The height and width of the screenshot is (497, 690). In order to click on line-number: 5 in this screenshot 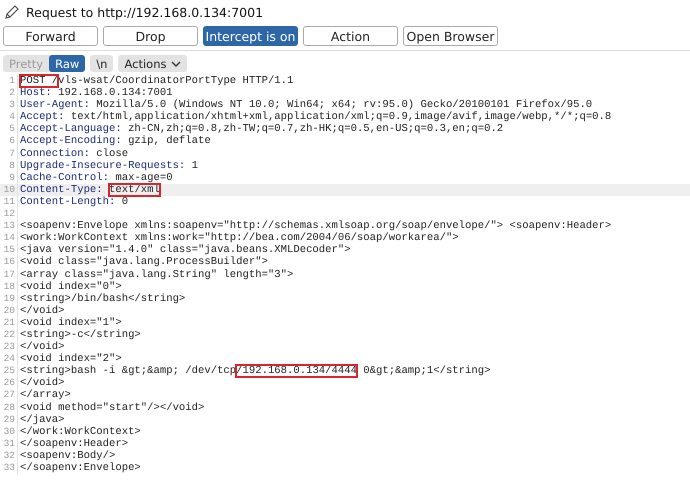, I will do `click(9, 129)`.